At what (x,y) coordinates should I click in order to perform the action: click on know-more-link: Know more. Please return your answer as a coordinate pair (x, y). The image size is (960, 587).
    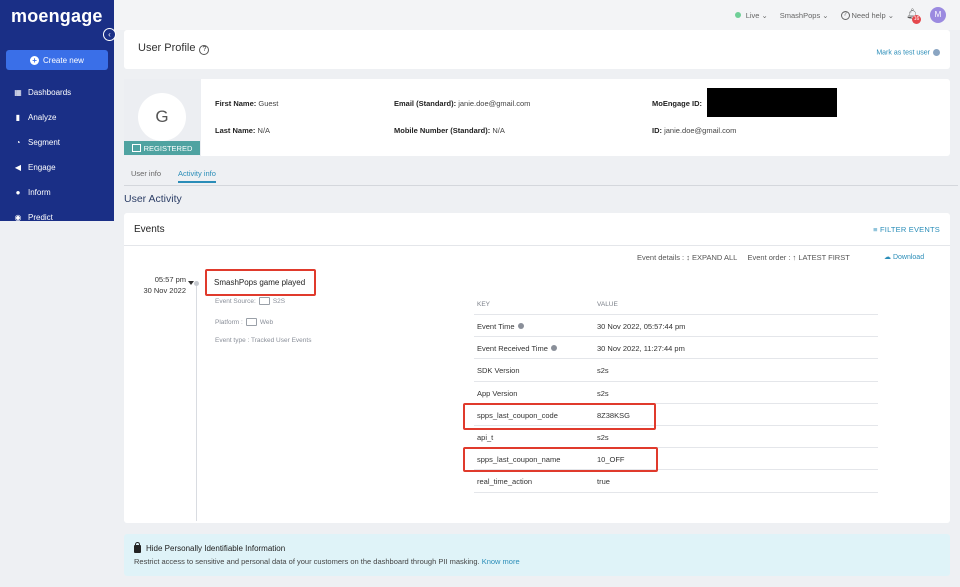
    Looking at the image, I should click on (501, 561).